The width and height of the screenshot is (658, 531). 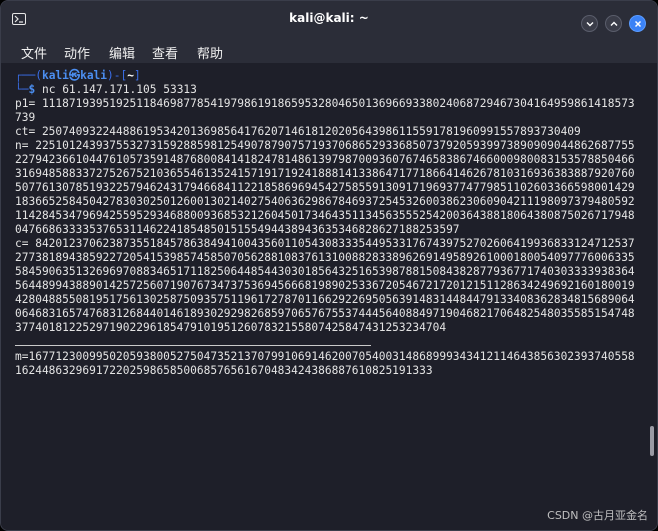 What do you see at coordinates (325, 90) in the screenshot?
I see `prompt-line-command: └─$ nc 61.147.171.105 53313` at bounding box center [325, 90].